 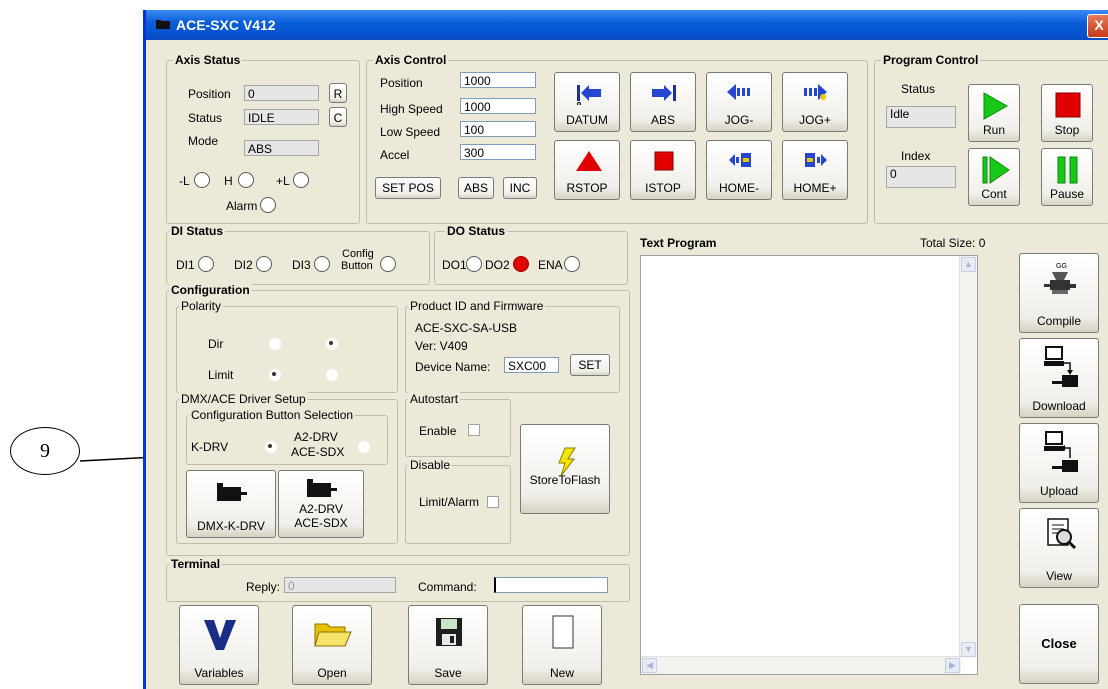 What do you see at coordinates (649, 665) in the screenshot?
I see `scroll-left-arrow: ◀` at bounding box center [649, 665].